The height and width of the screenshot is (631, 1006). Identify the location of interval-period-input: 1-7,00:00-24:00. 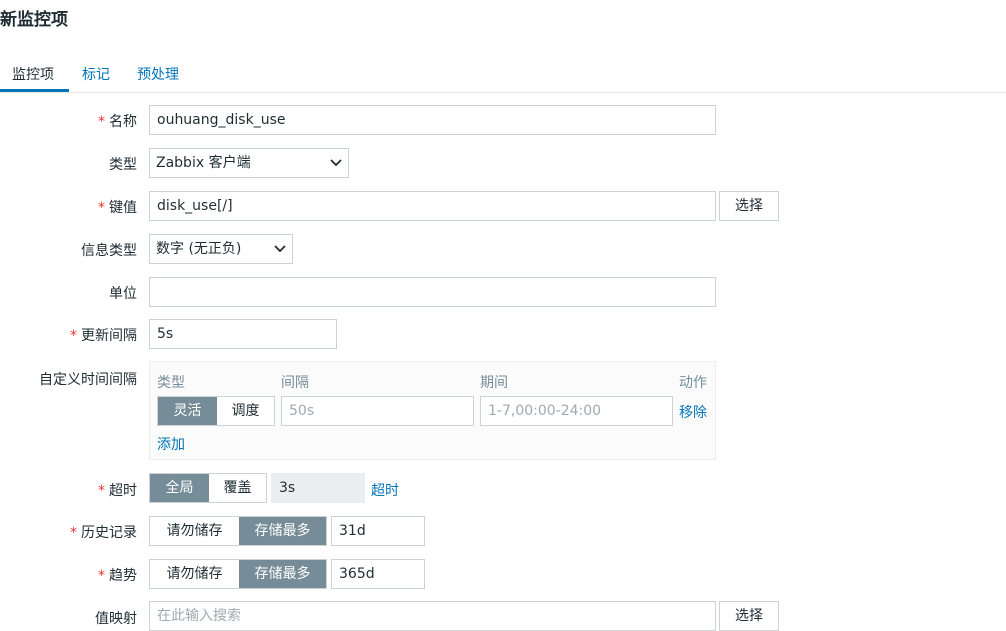
(576, 411).